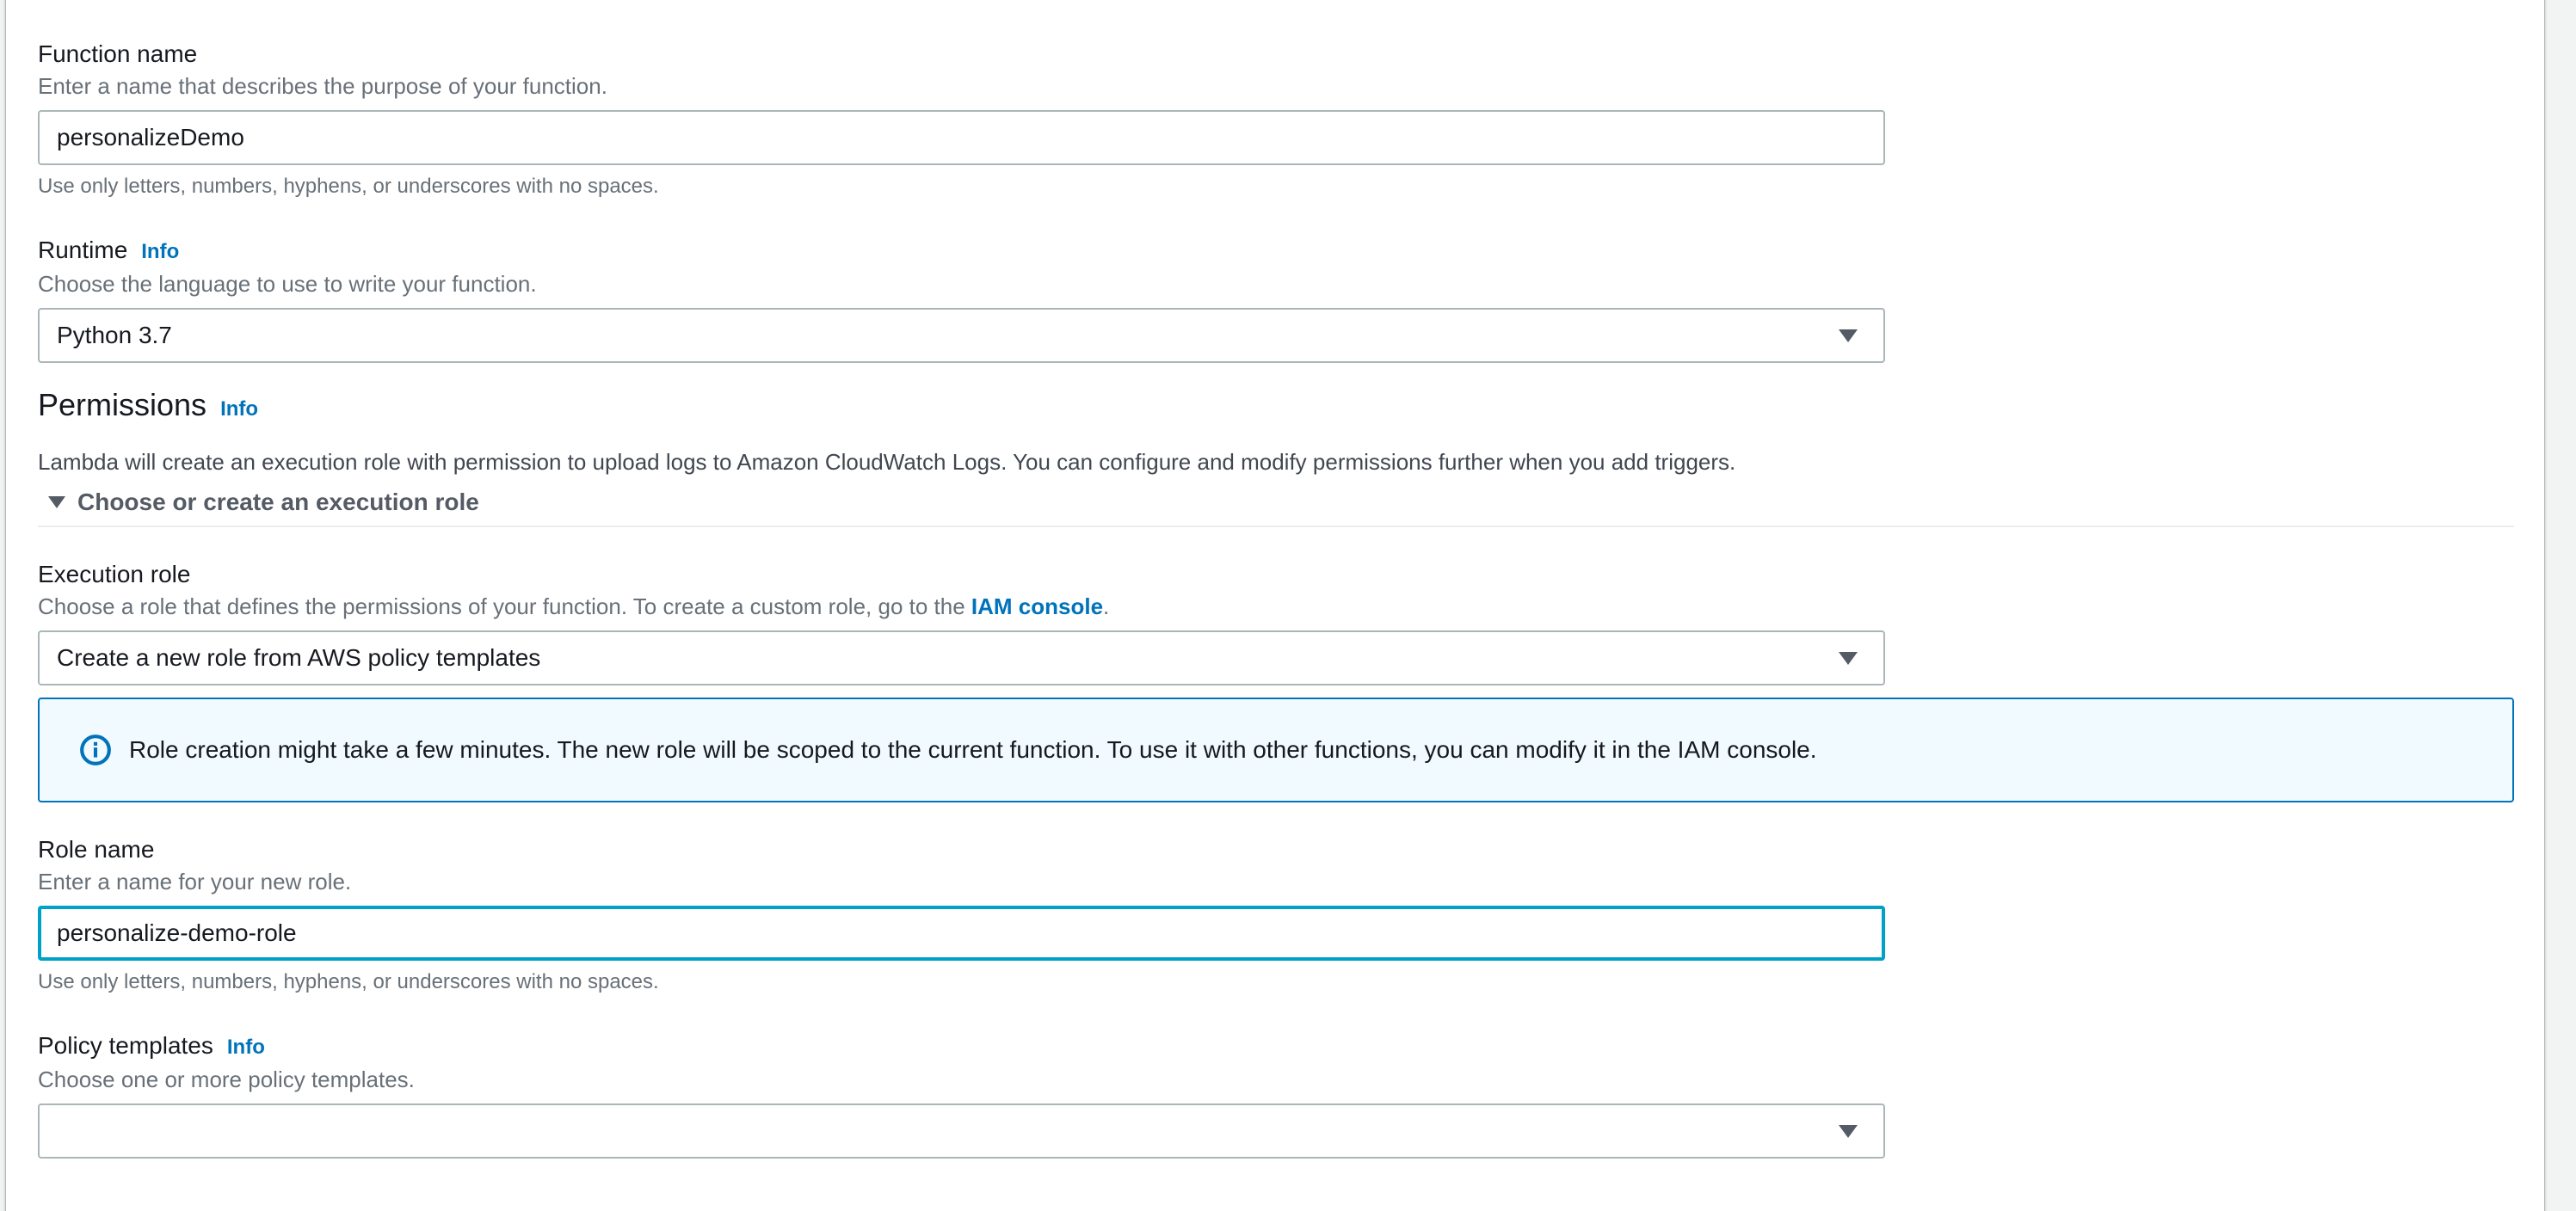 This screenshot has height=1211, width=2576. Describe the element at coordinates (226, 1079) in the screenshot. I see `policy-templates-description: Choose one or more policy templates.` at that location.